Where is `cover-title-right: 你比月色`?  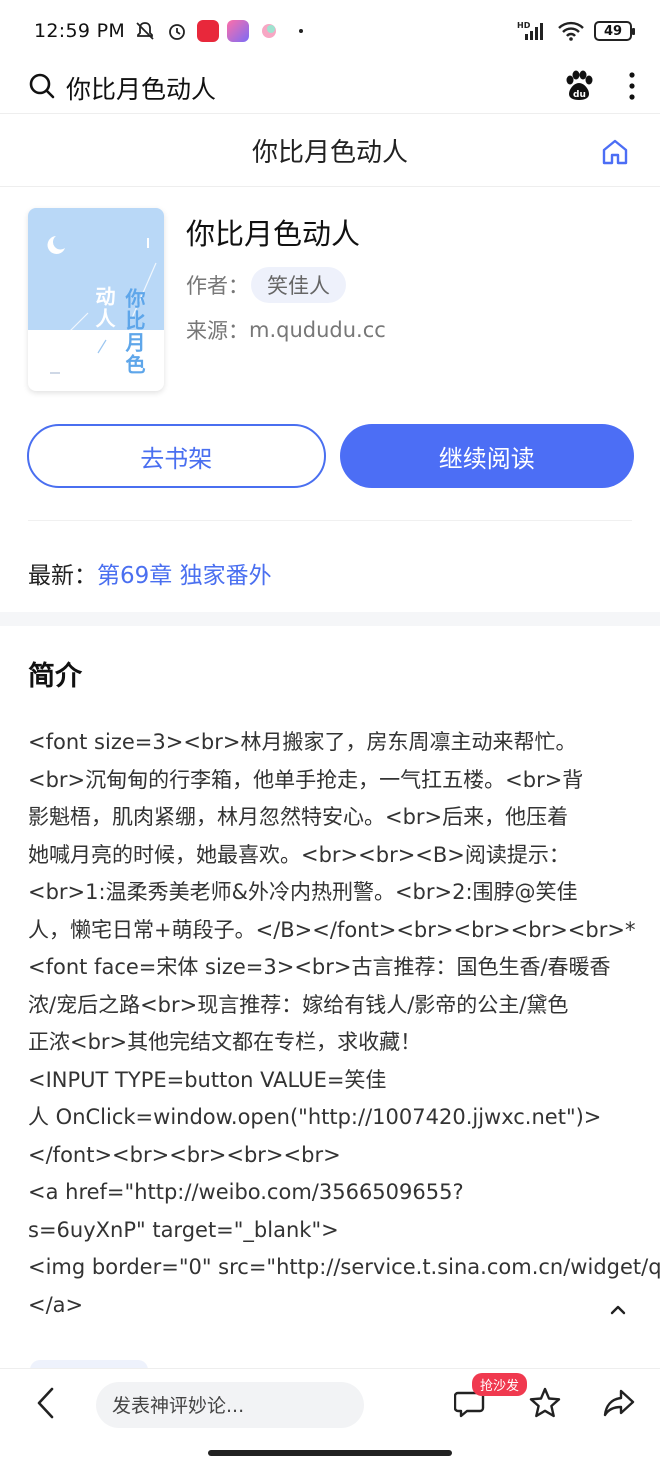 cover-title-right: 你比月色 is located at coordinates (134, 332).